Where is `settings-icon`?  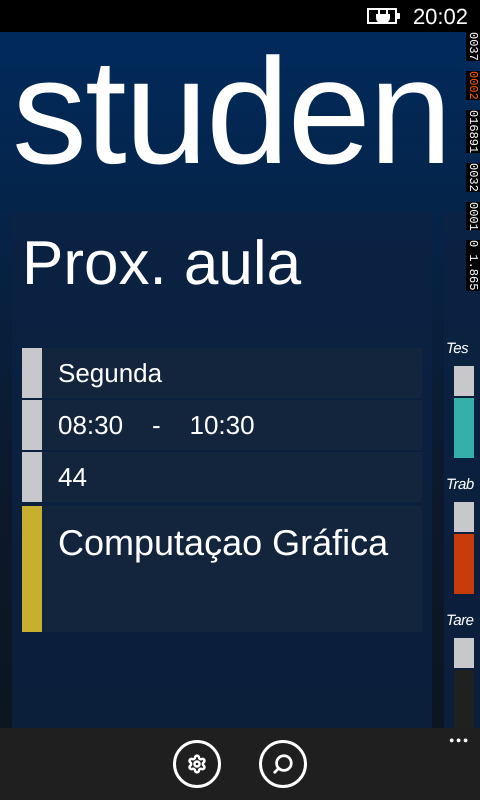 settings-icon is located at coordinates (197, 764).